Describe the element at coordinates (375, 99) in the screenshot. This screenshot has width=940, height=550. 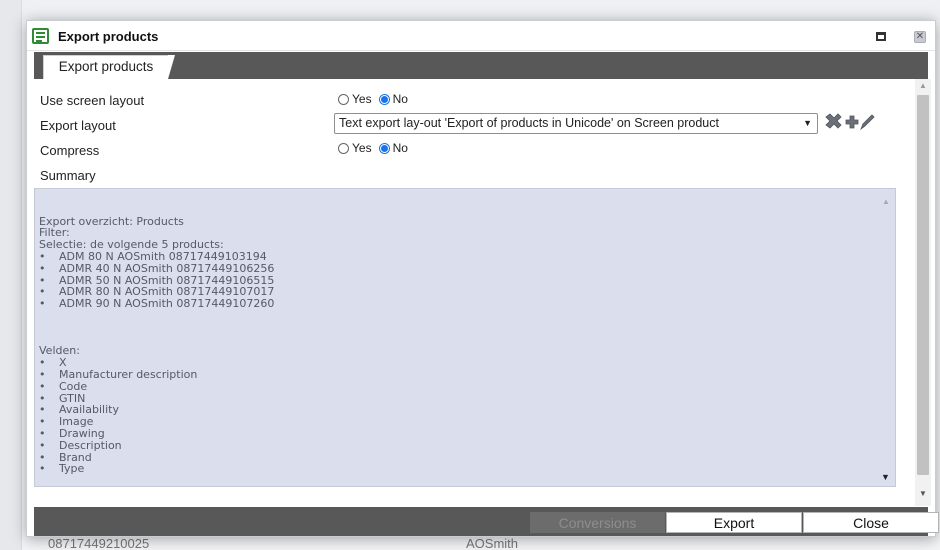
I see `use-screen-layout-radio-group: Yes No` at that location.